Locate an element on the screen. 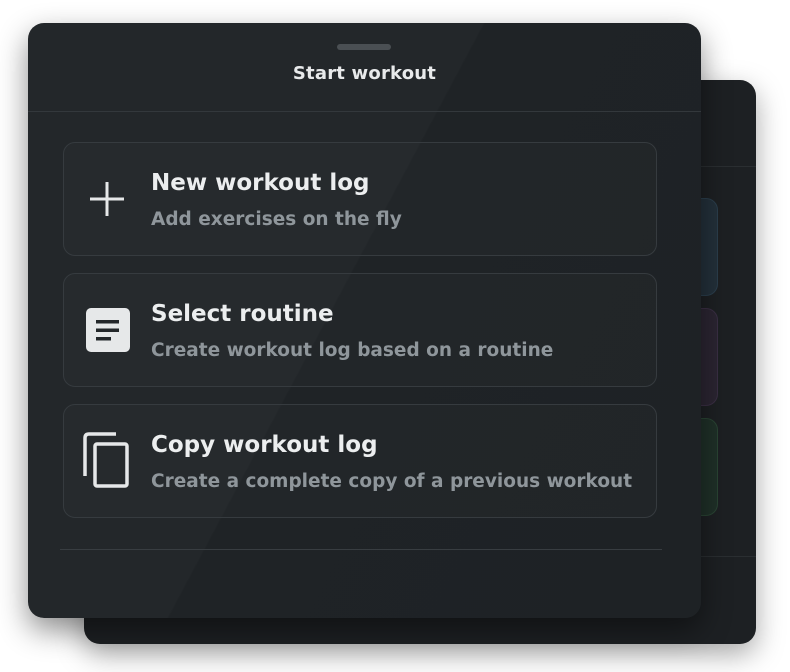 This screenshot has height=672, width=790. option-title: New workout log is located at coordinates (260, 183).